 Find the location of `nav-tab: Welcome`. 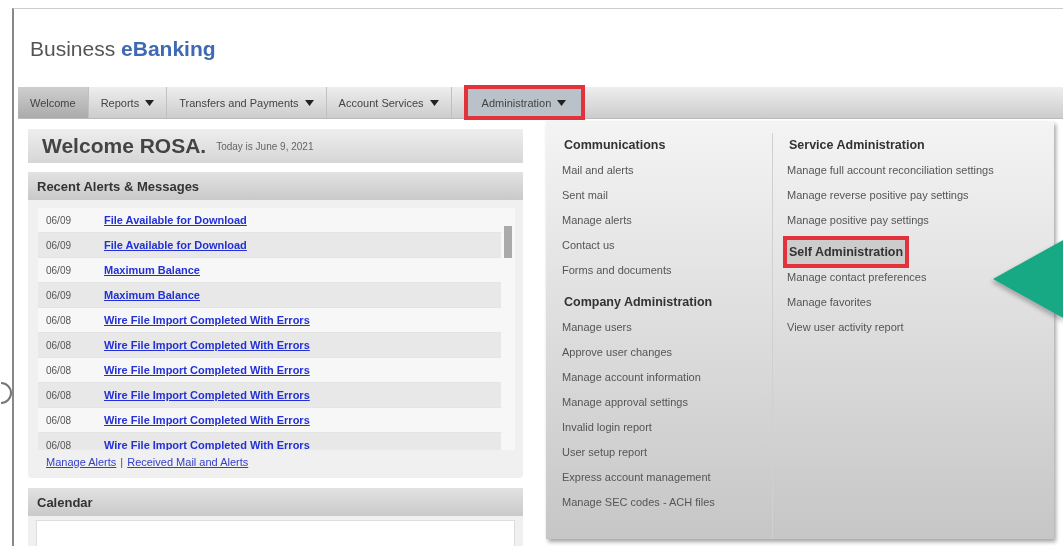

nav-tab: Welcome is located at coordinates (53, 102).